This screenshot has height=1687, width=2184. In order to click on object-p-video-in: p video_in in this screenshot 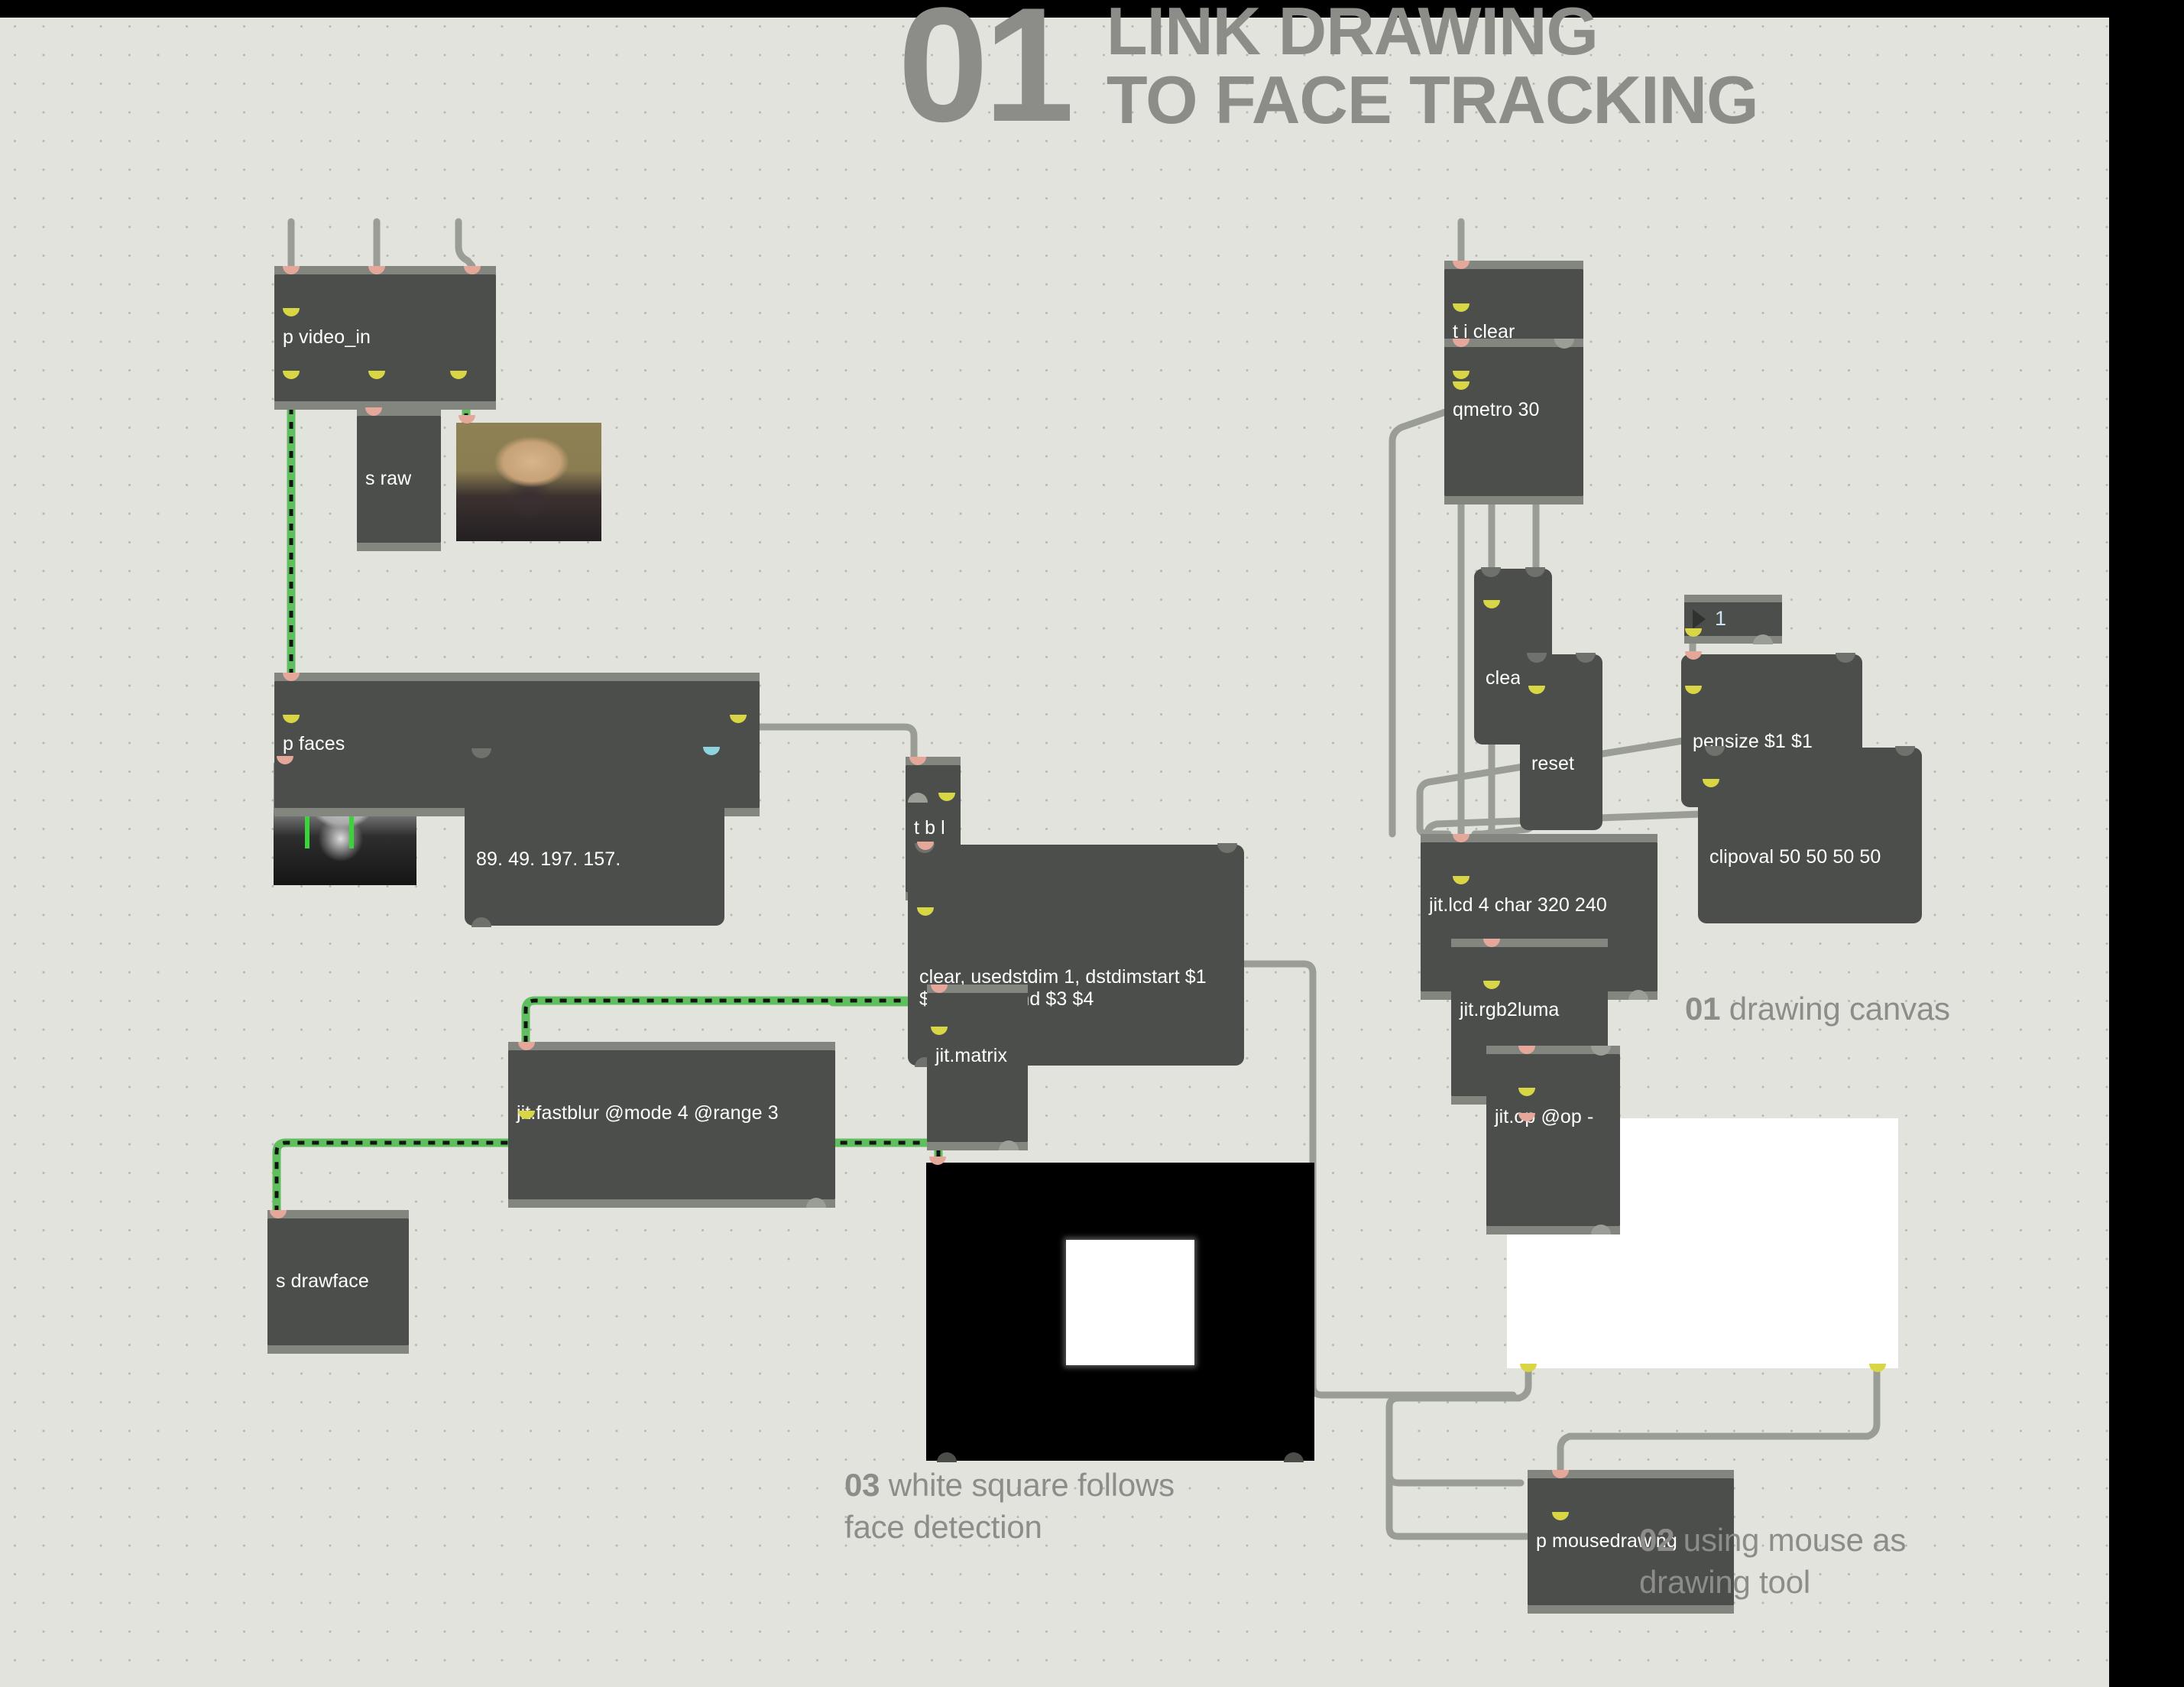, I will do `click(385, 337)`.